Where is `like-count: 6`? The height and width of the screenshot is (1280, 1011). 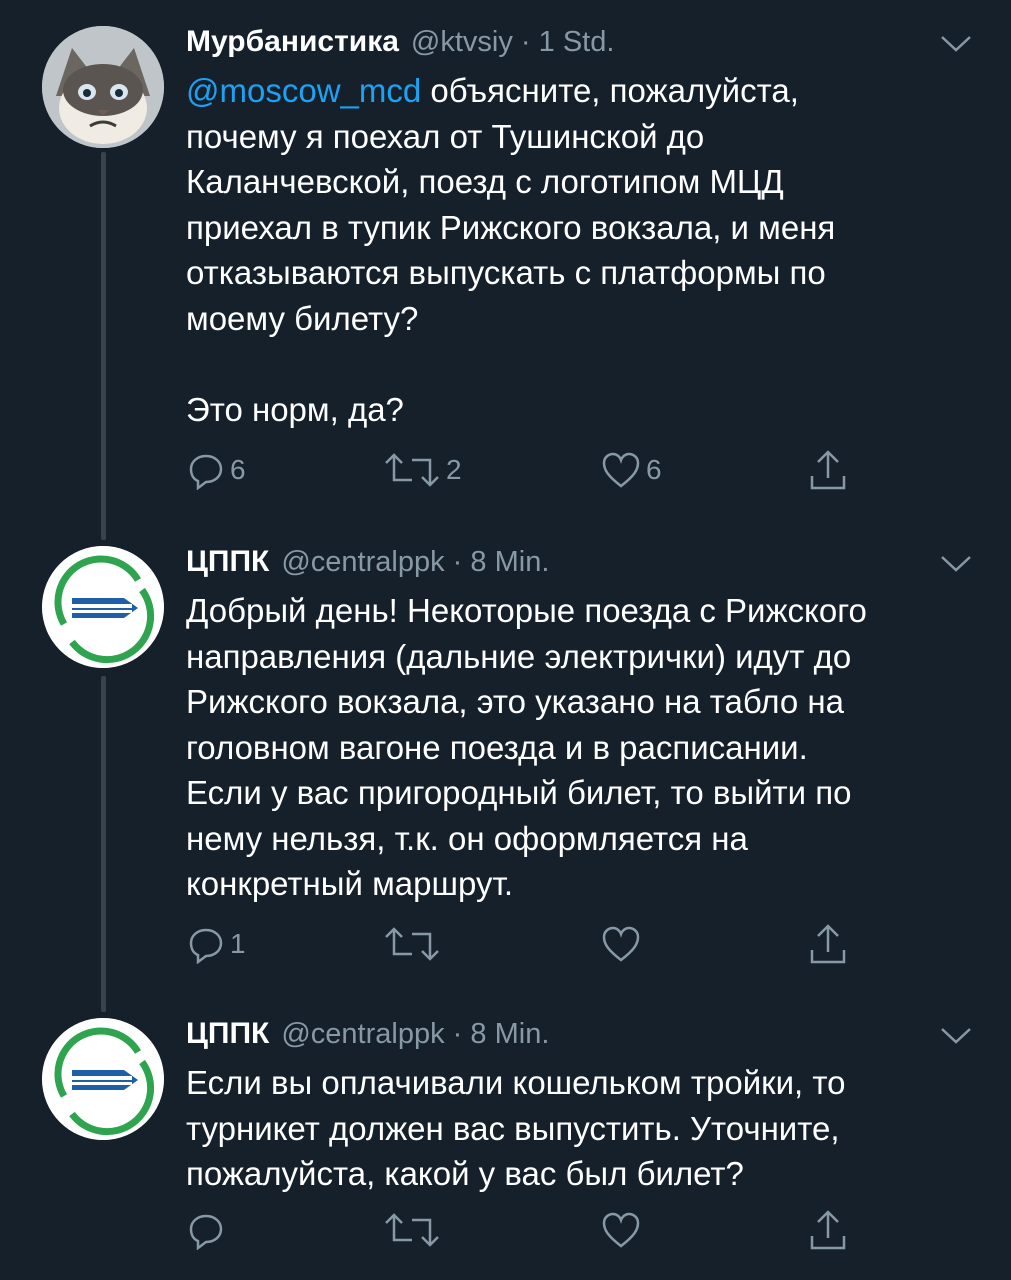 like-count: 6 is located at coordinates (654, 469).